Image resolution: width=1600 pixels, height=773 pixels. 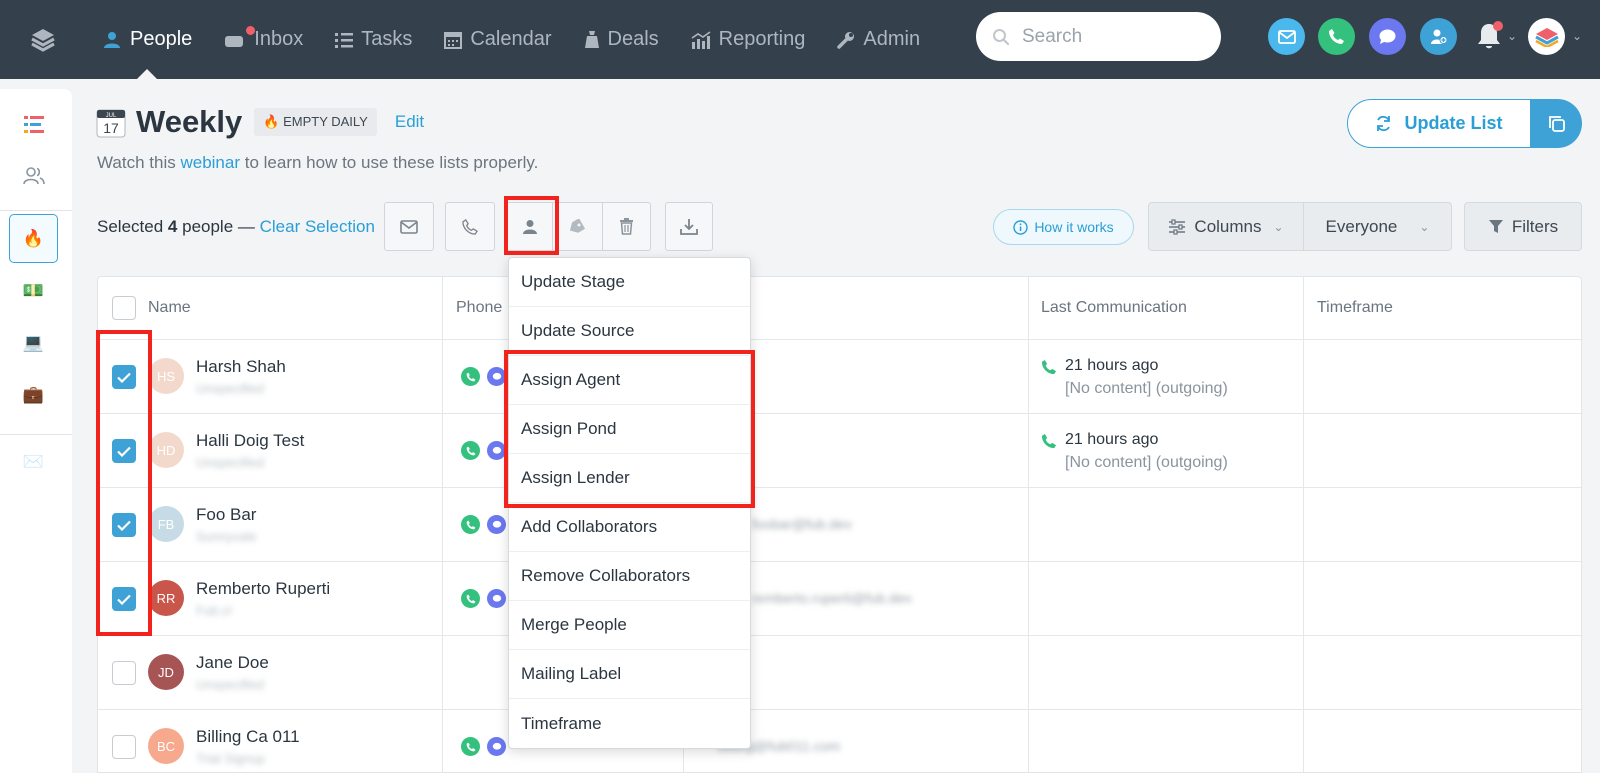 I want to click on copy-icon, so click(x=1556, y=123).